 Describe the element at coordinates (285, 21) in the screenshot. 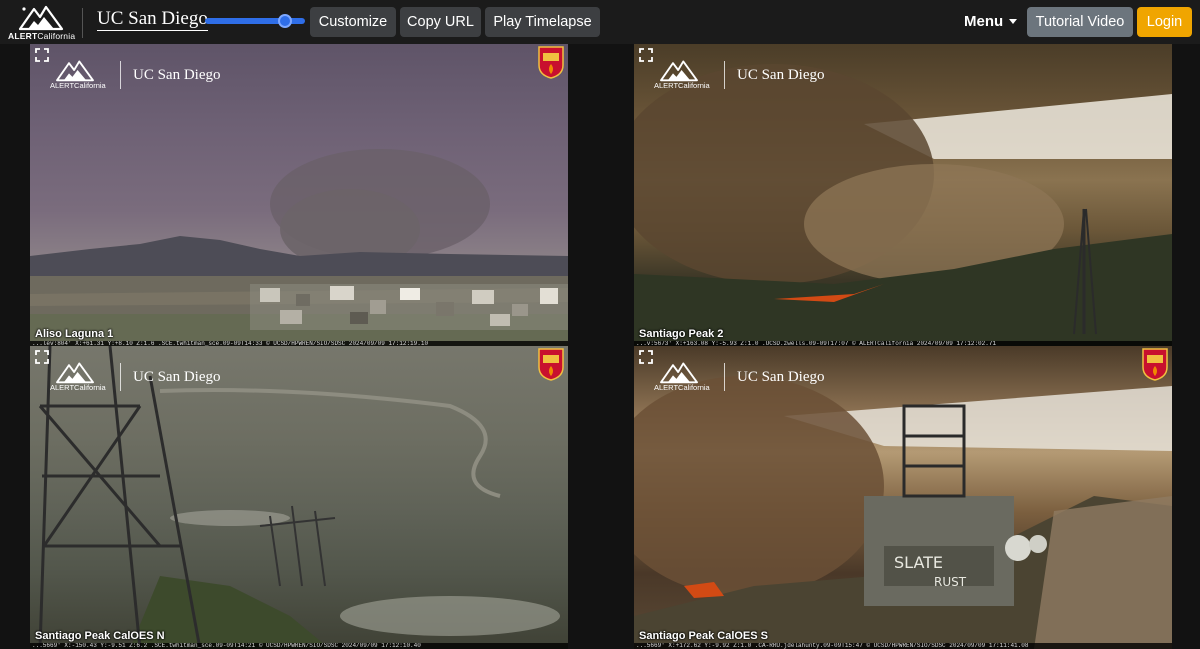

I see `slider-thumb` at that location.